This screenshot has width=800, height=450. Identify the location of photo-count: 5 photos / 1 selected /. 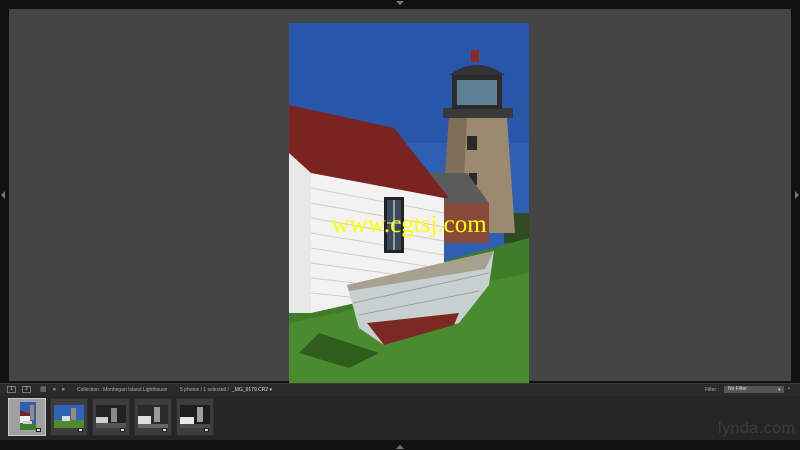
(204, 390).